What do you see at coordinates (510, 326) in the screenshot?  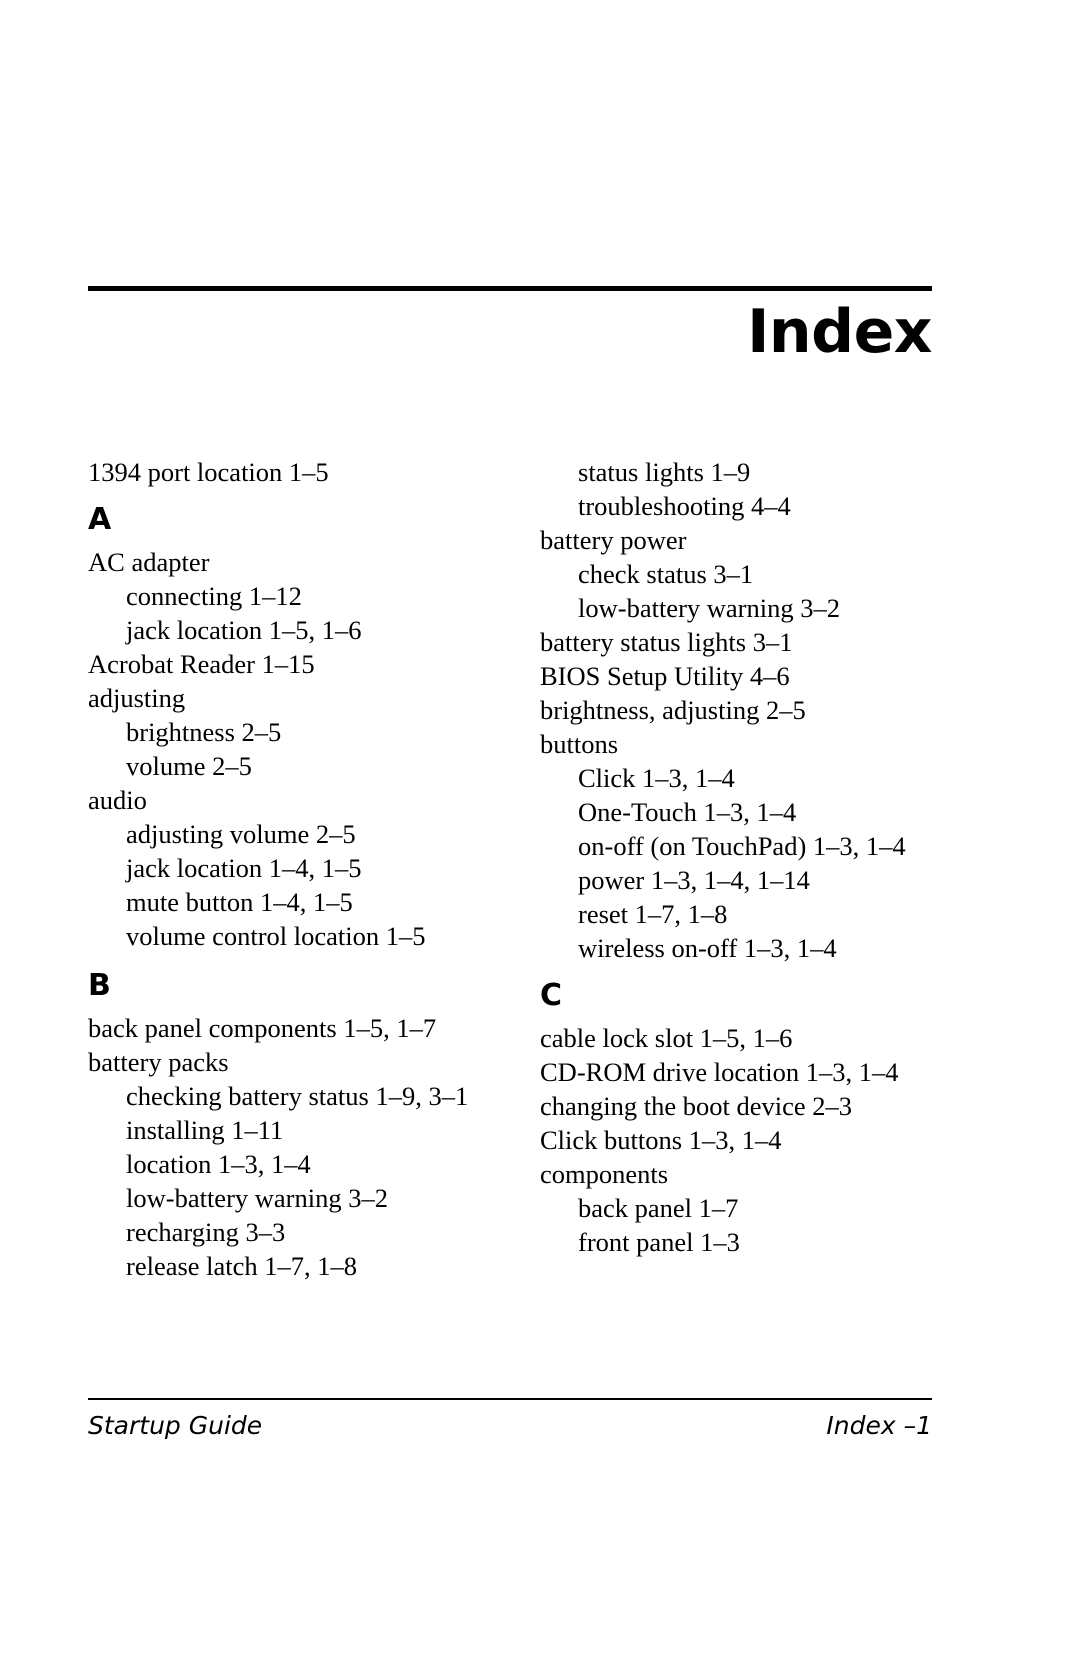 I see `page-header: Index` at bounding box center [510, 326].